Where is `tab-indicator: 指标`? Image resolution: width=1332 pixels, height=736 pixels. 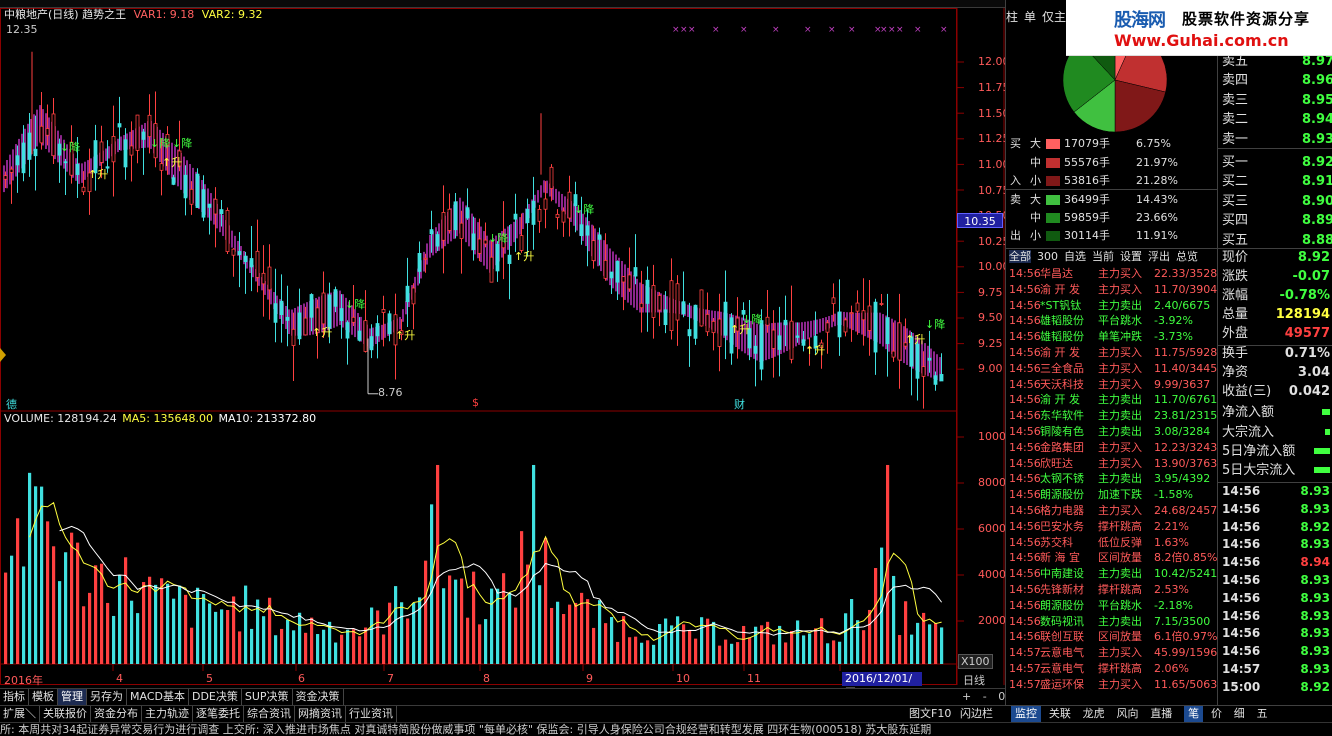 tab-indicator: 指标 is located at coordinates (14, 697).